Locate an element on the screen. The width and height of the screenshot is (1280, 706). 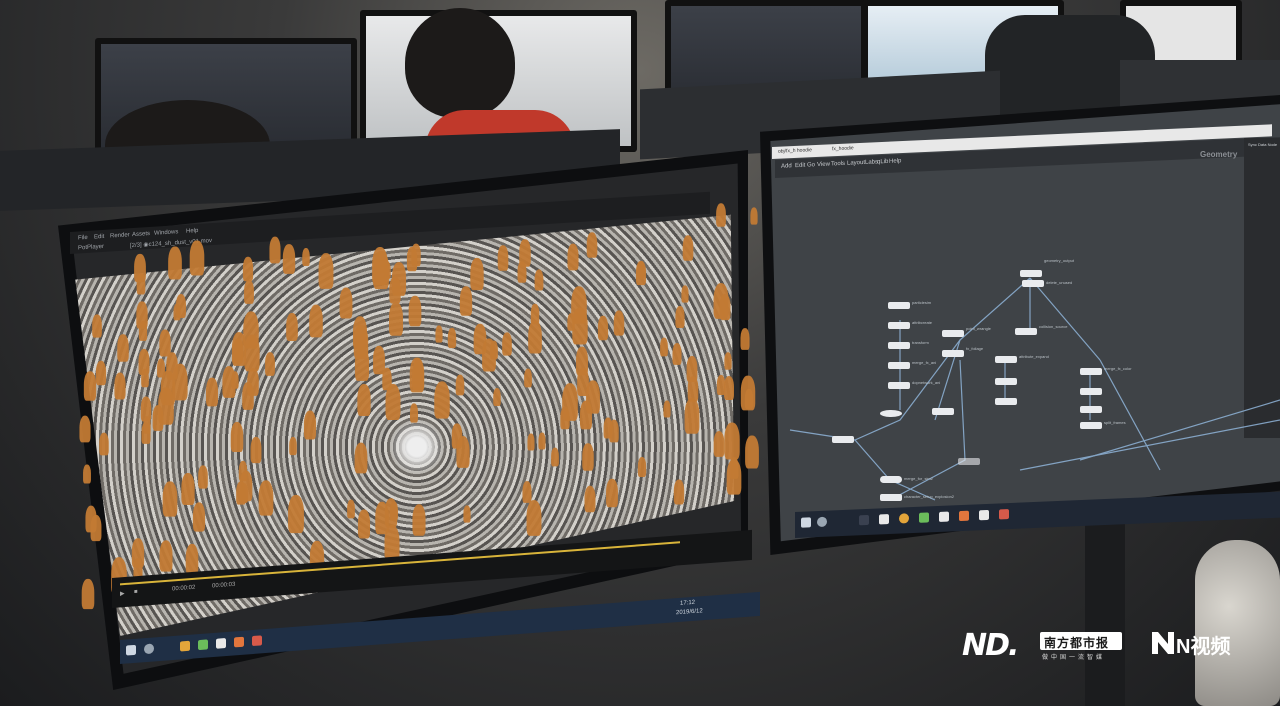
start-icon is located at coordinates (806, 522).